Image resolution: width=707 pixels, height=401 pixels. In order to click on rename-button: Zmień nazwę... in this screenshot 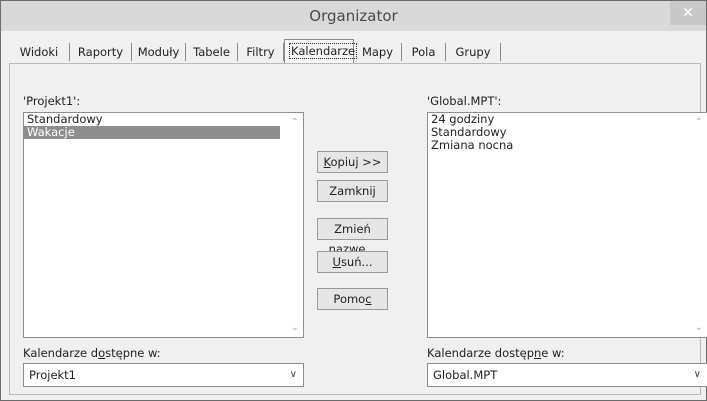, I will do `click(352, 237)`.